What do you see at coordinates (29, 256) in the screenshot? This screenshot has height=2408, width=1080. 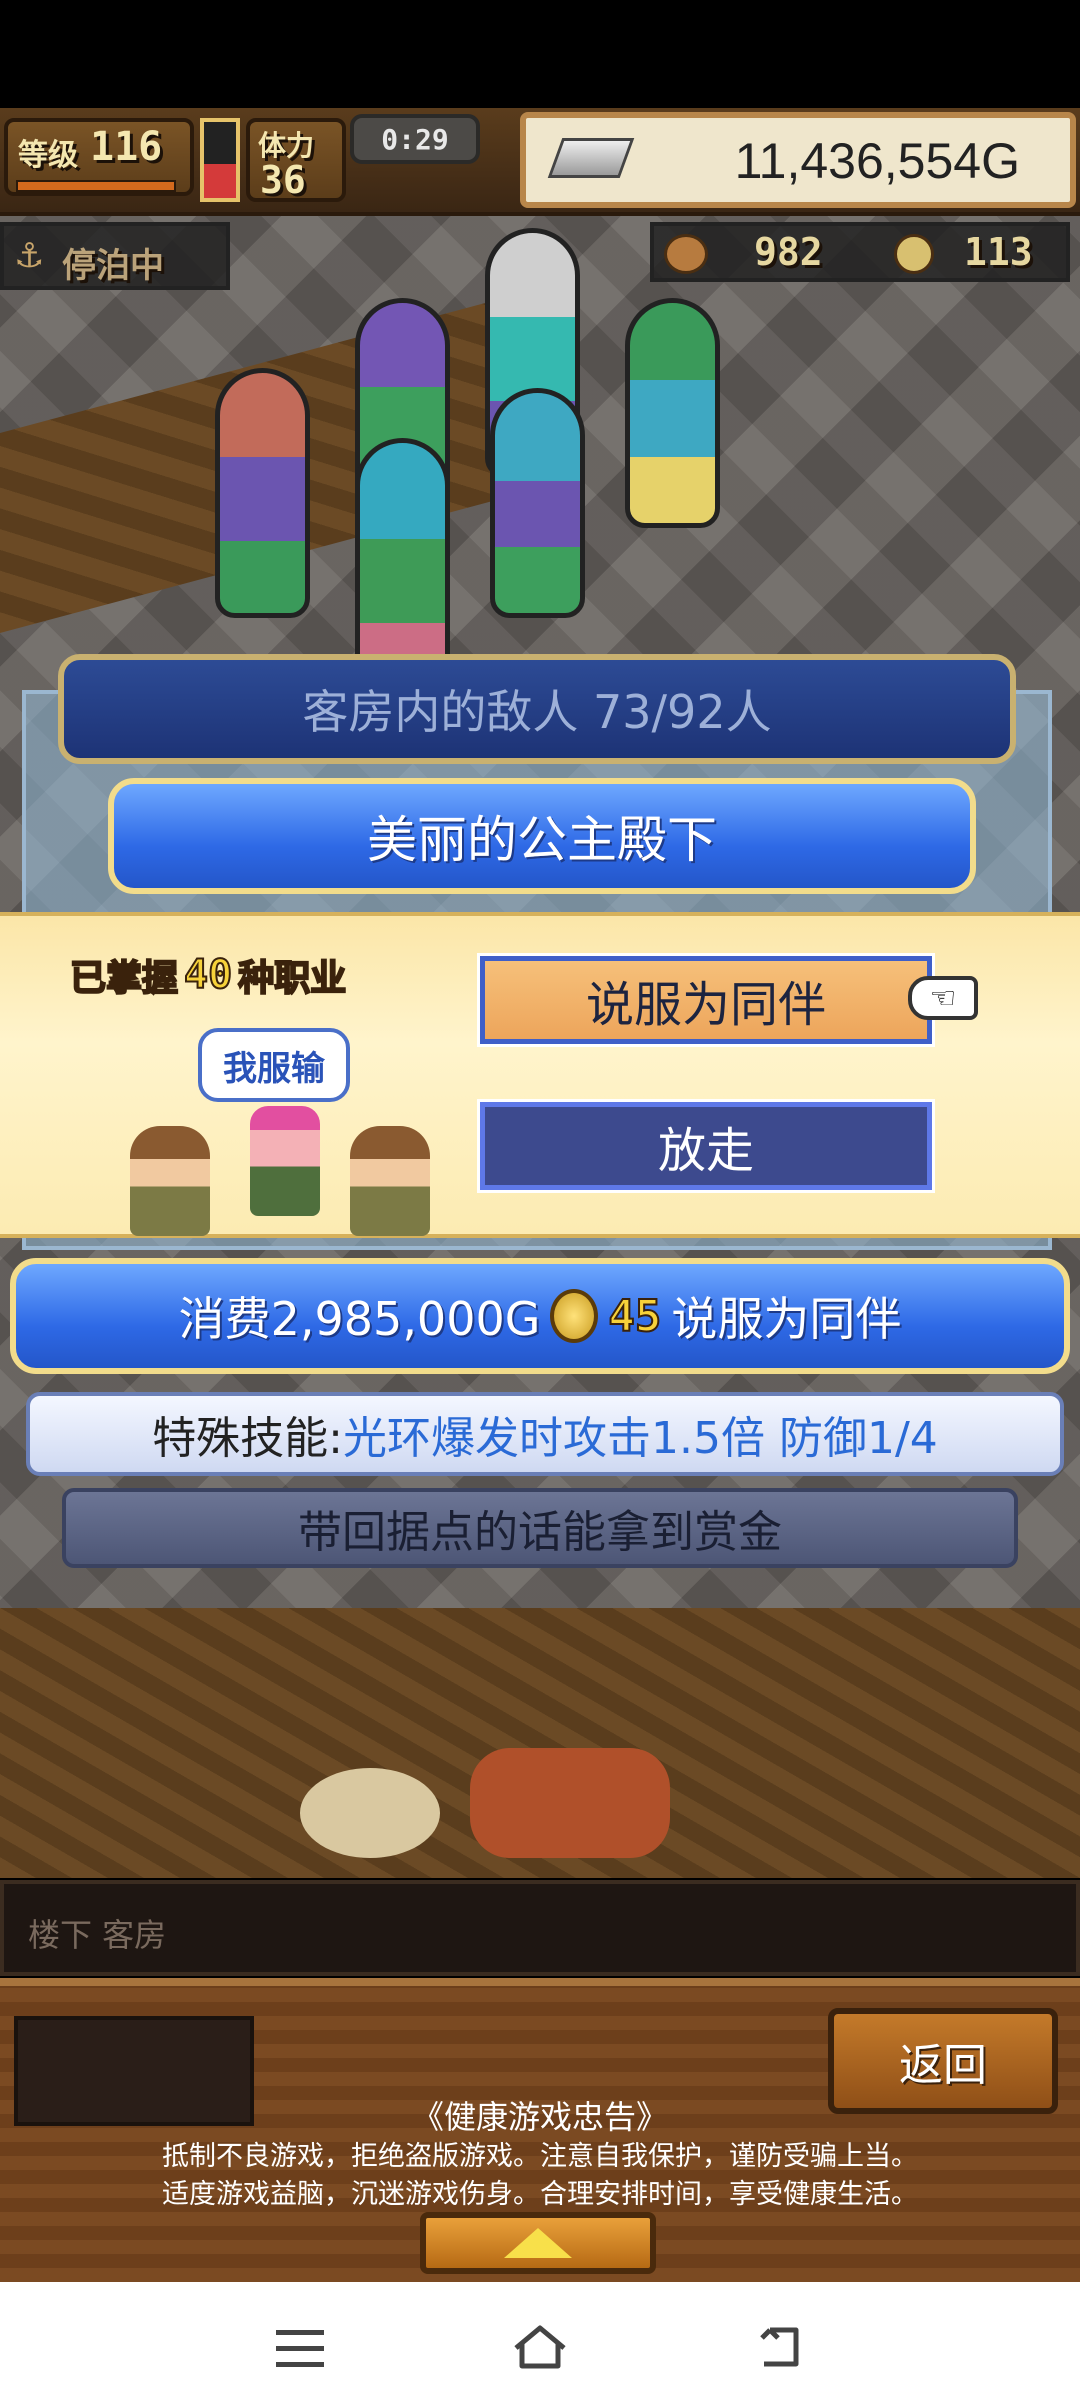 I see `anchor-icon: ⚓` at bounding box center [29, 256].